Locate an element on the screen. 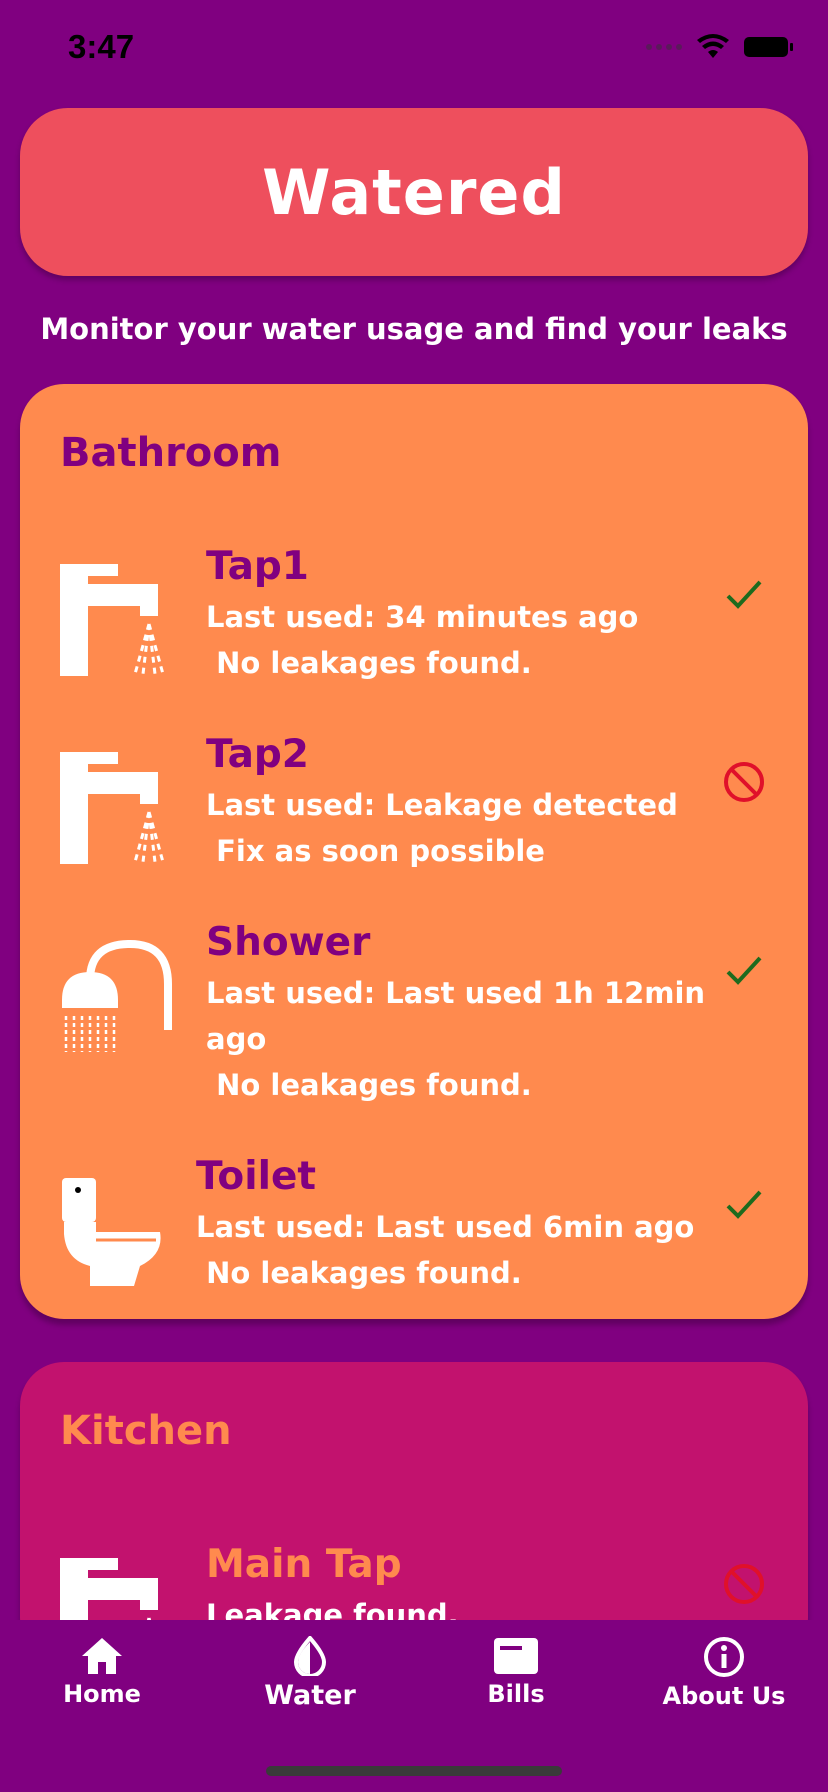  device-name: Toilet is located at coordinates (256, 1176).